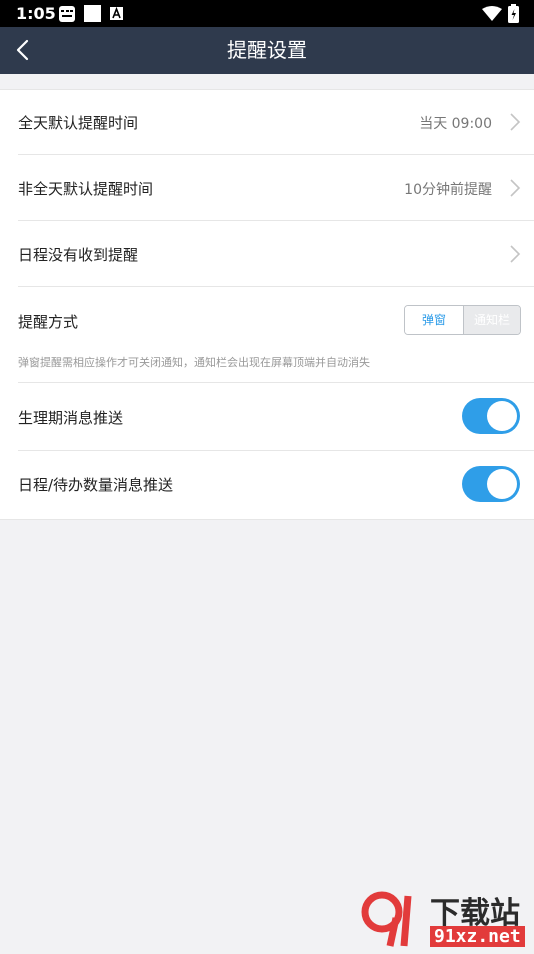  I want to click on page-title: 提醒设置, so click(267, 50).